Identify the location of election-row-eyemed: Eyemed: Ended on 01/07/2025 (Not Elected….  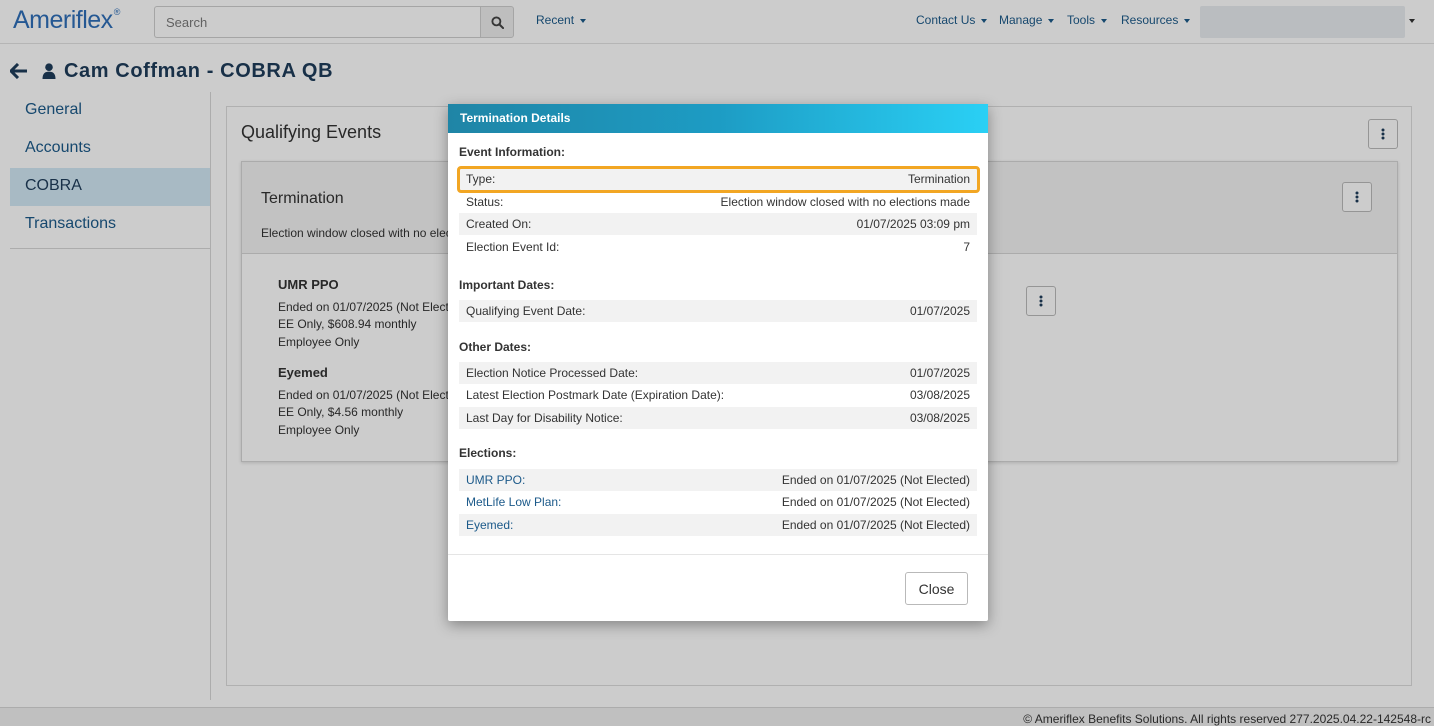
(718, 525).